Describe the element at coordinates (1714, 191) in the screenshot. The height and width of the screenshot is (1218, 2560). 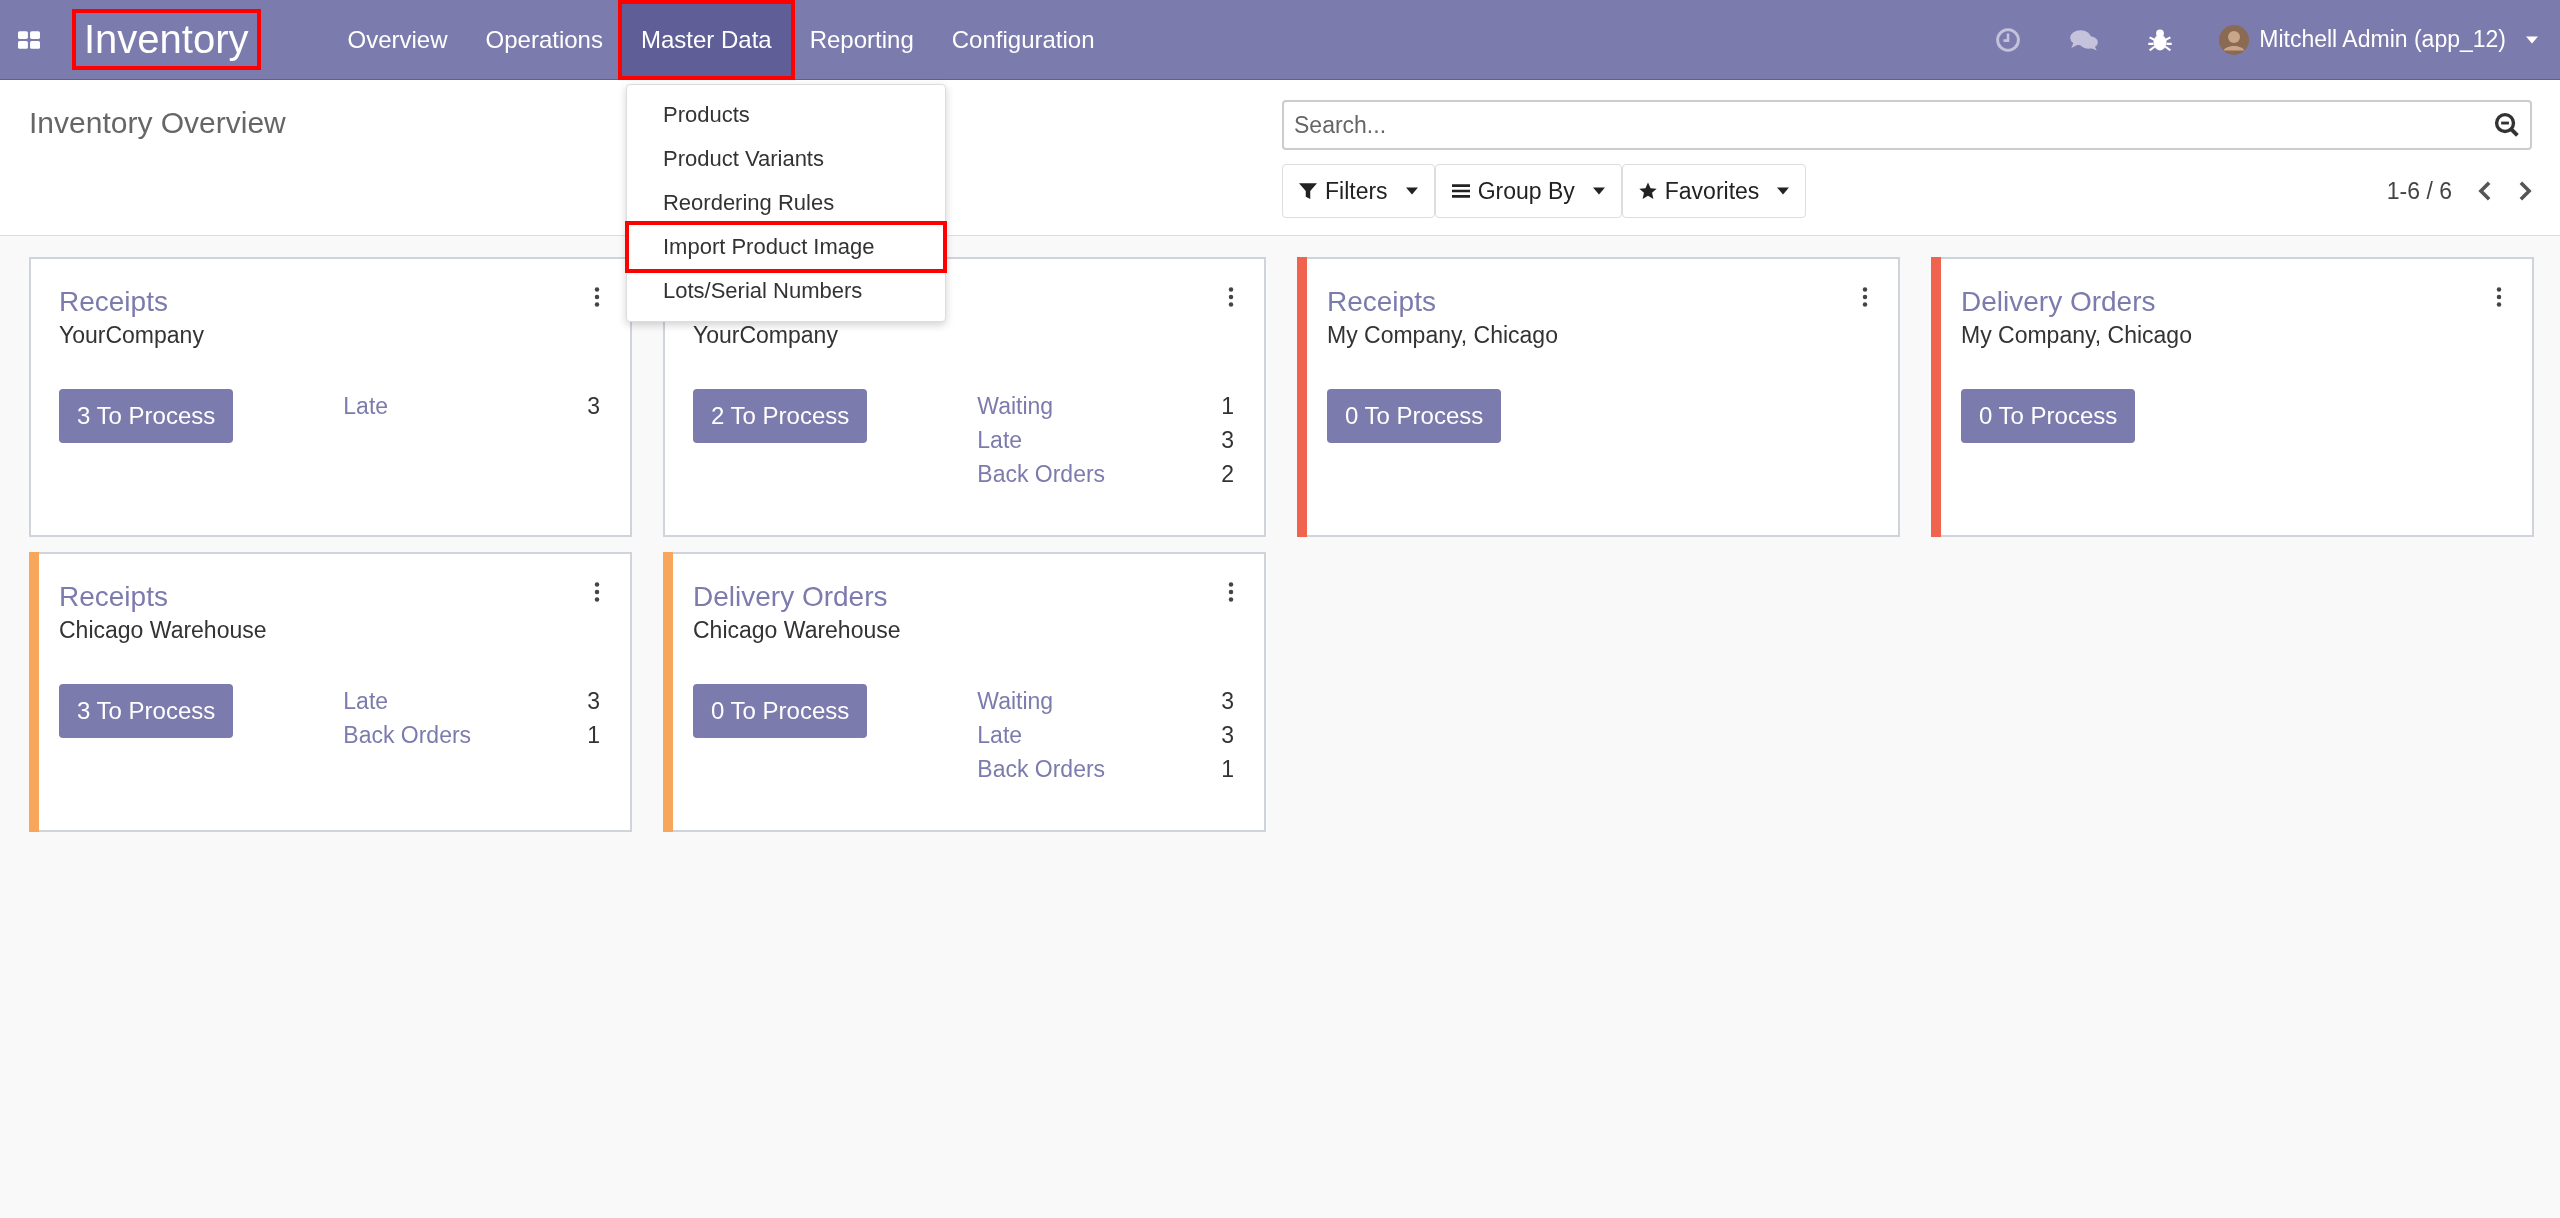
I see `search-option-button: Favorites` at that location.